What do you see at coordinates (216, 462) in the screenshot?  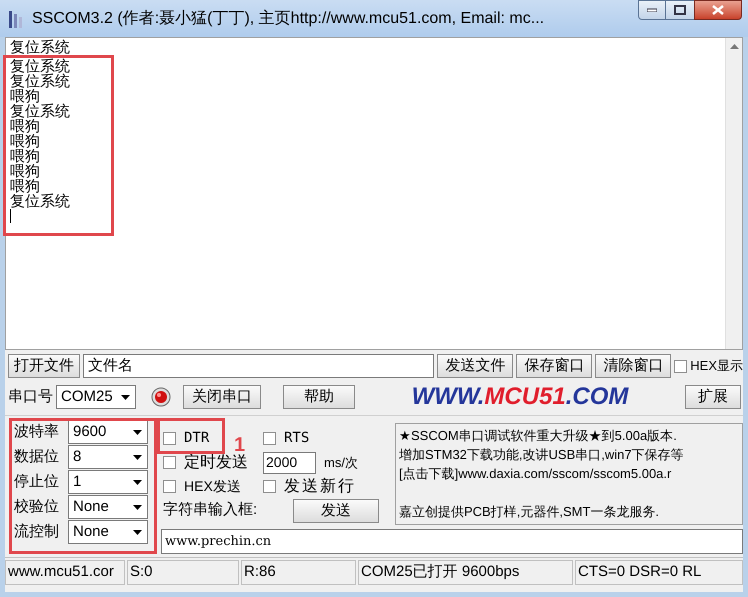 I see `timed-send-label: 定时发送` at bounding box center [216, 462].